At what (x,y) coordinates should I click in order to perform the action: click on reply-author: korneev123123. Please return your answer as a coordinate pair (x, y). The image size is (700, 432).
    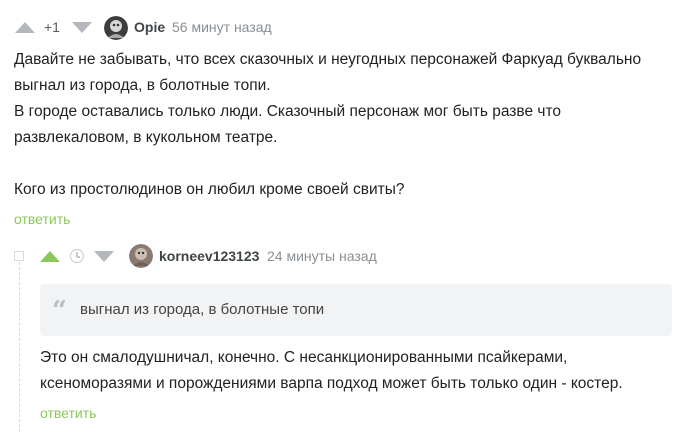
    Looking at the image, I should click on (209, 256).